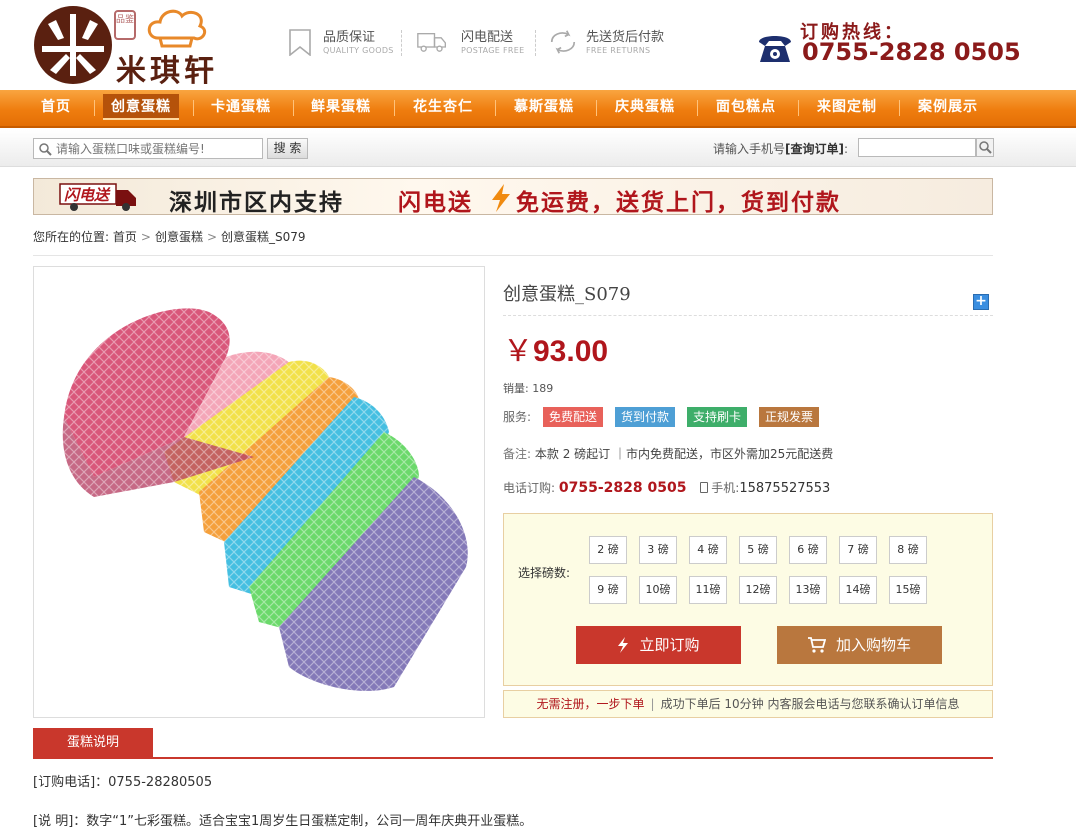 This screenshot has width=1076, height=837. What do you see at coordinates (858, 550) in the screenshot?
I see `size-option: 7 磅` at bounding box center [858, 550].